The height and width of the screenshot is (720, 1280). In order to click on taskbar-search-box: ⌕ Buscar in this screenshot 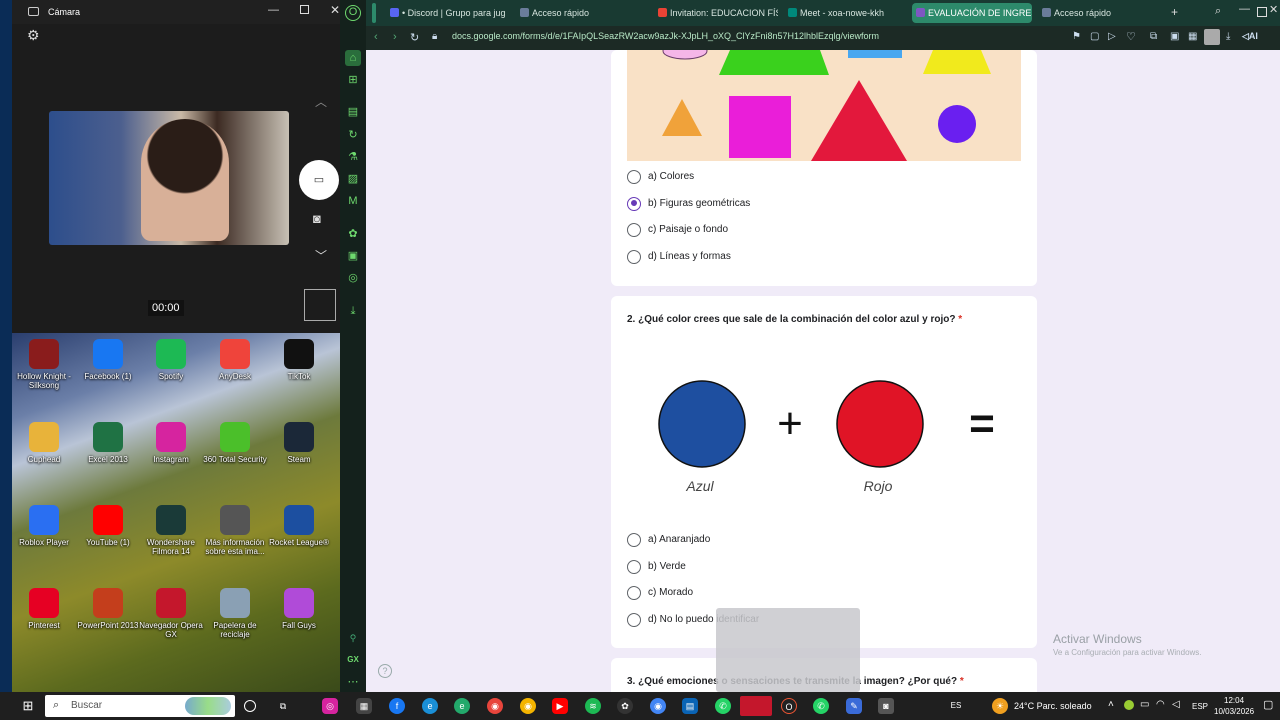, I will do `click(140, 706)`.